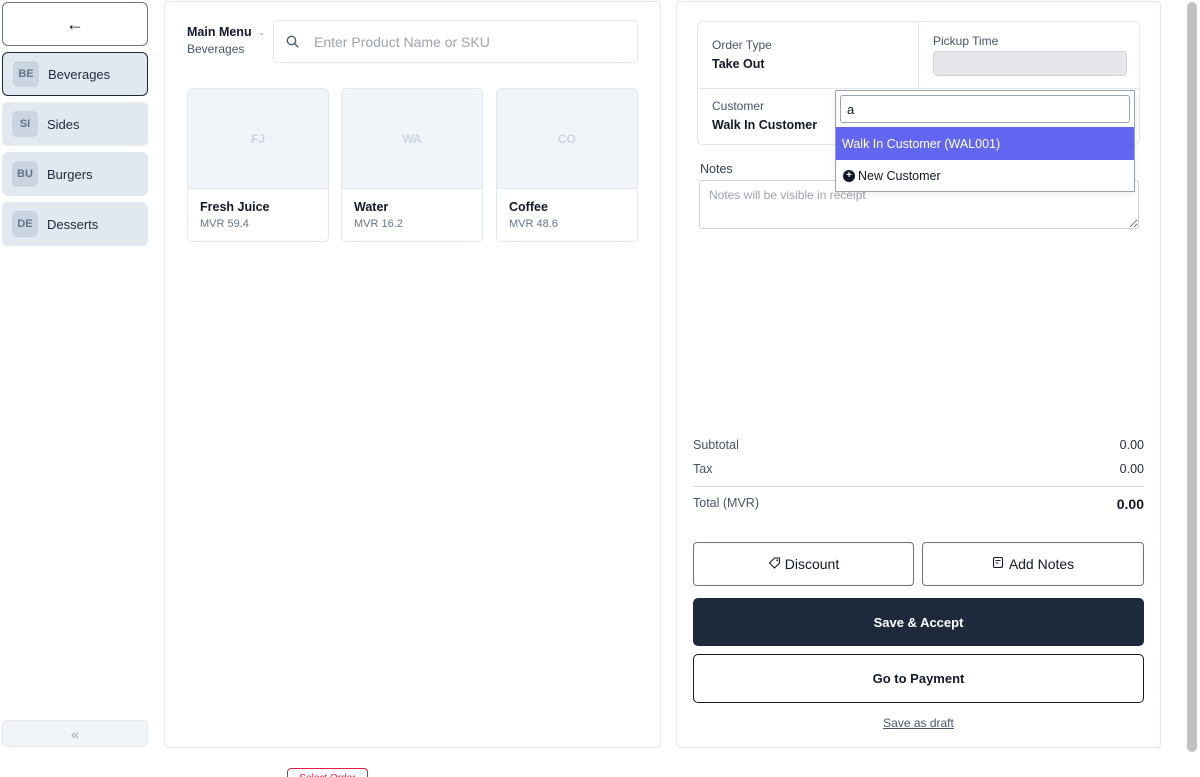 The height and width of the screenshot is (777, 1200). I want to click on pickup-time-label: Pickup Time, so click(966, 41).